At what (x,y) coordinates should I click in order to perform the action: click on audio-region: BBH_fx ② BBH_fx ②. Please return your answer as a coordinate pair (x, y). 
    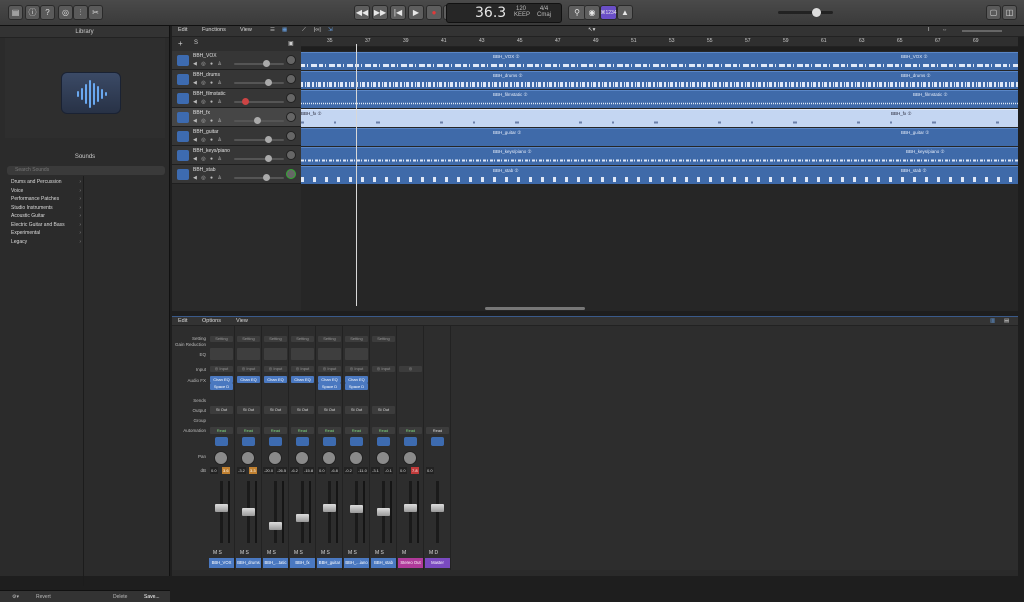
    Looking at the image, I should click on (659, 118).